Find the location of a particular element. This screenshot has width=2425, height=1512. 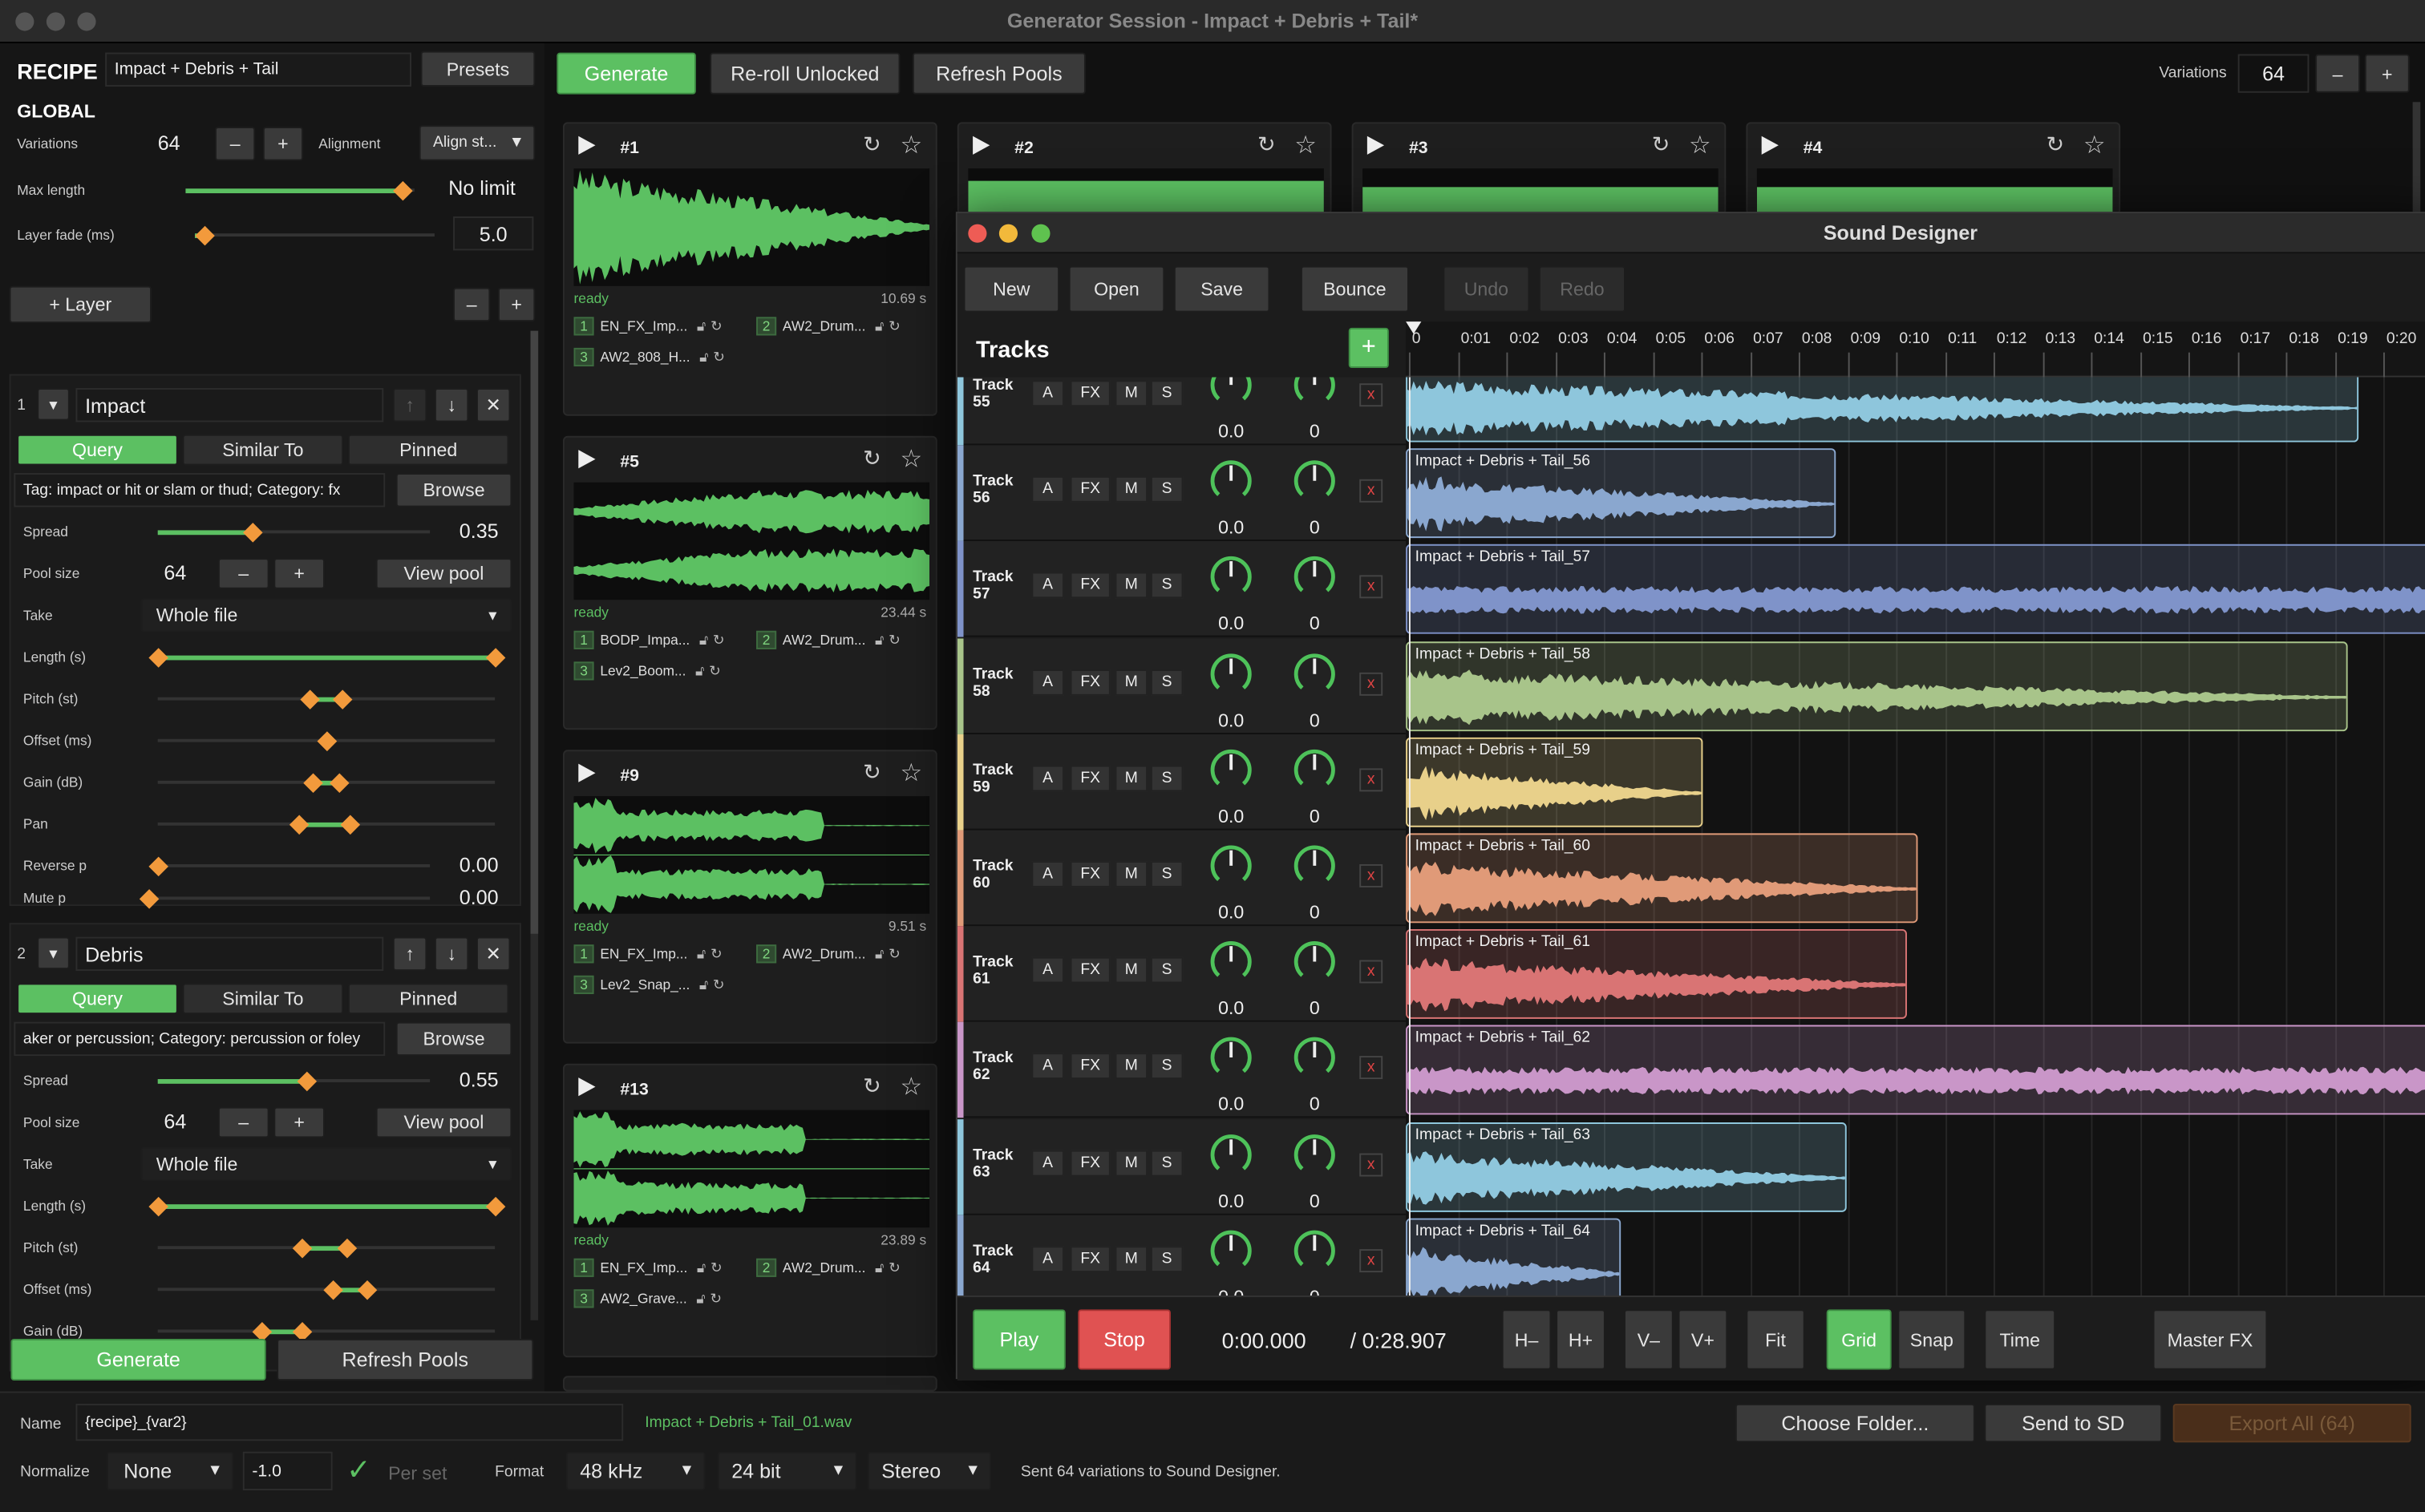

track-row: Track 61 A FX M S 0.0 0 x is located at coordinates (1182, 974).